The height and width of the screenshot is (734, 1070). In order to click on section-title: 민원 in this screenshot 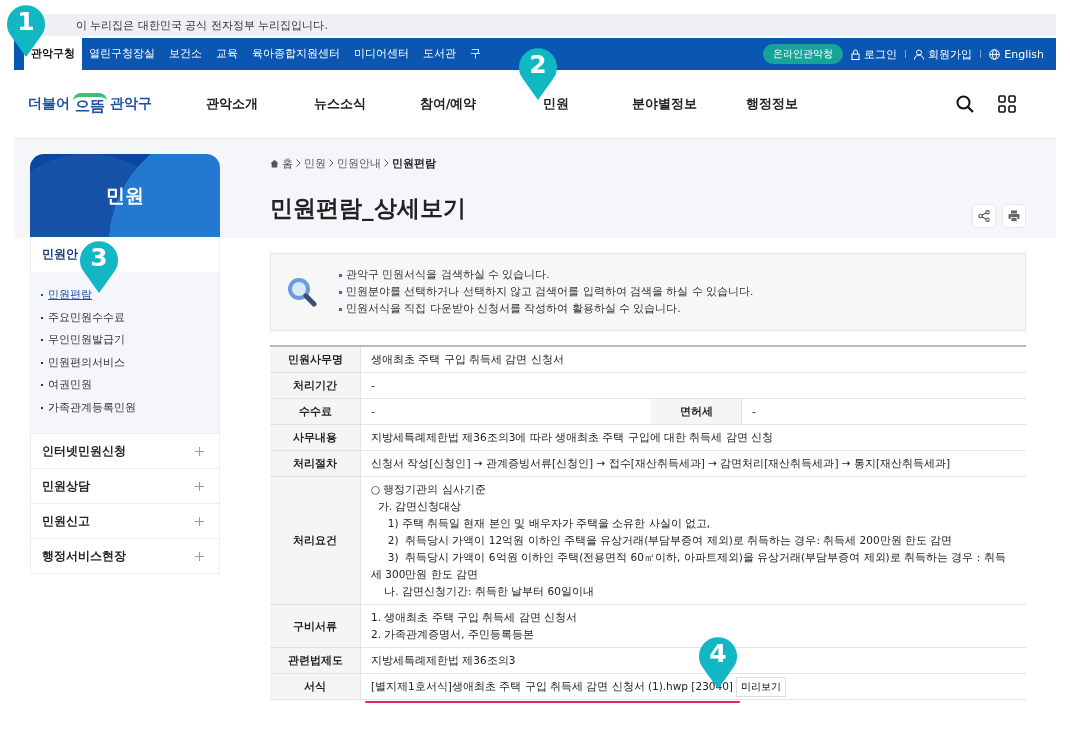, I will do `click(125, 195)`.